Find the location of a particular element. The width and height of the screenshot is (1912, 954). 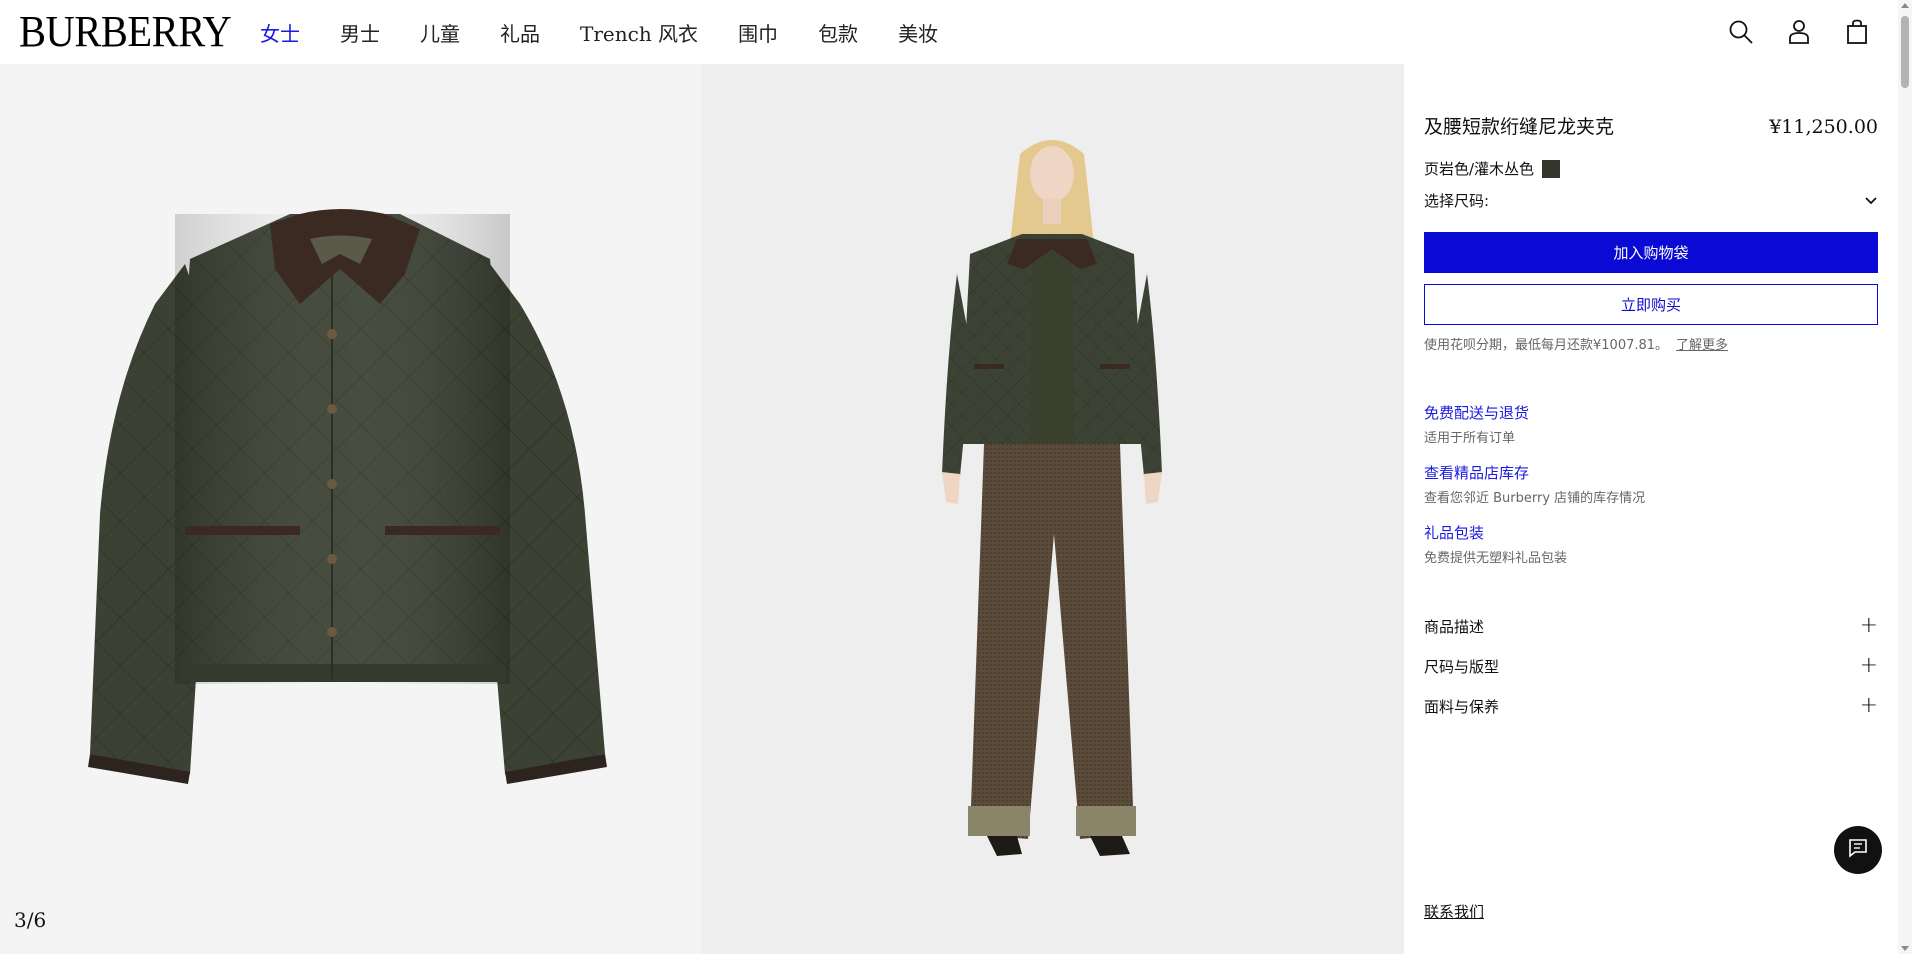

service-free-delivery: 免费配送与退货 适用于所有订单 is located at coordinates (1476, 424).